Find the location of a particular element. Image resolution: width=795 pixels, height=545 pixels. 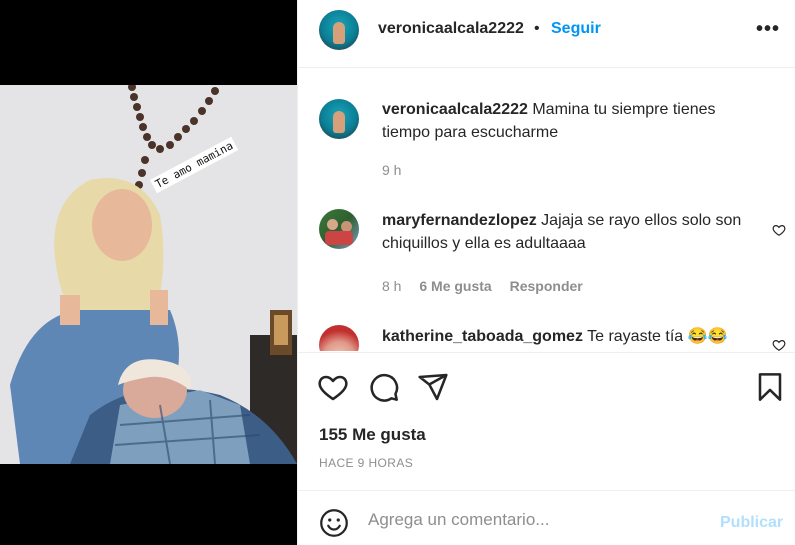

comment-meta: 8 h 6 Me gusta Responder is located at coordinates (489, 286).